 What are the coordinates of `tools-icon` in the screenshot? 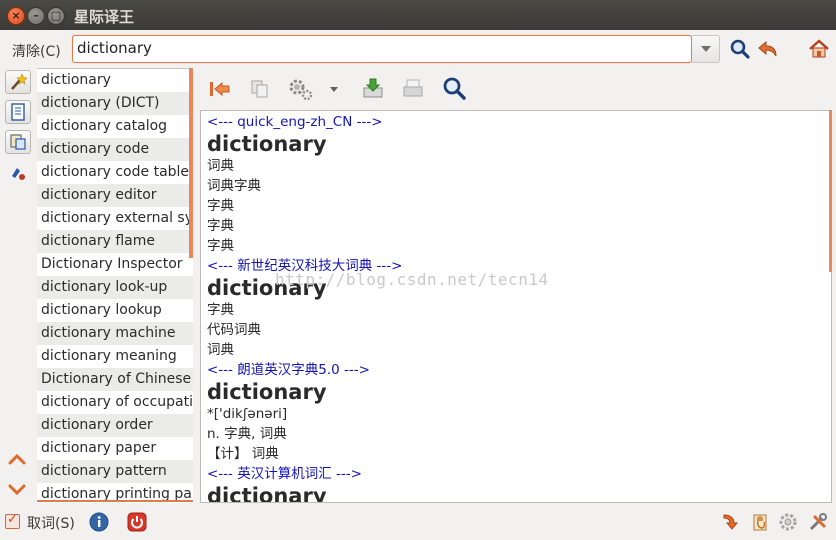 It's located at (818, 522).